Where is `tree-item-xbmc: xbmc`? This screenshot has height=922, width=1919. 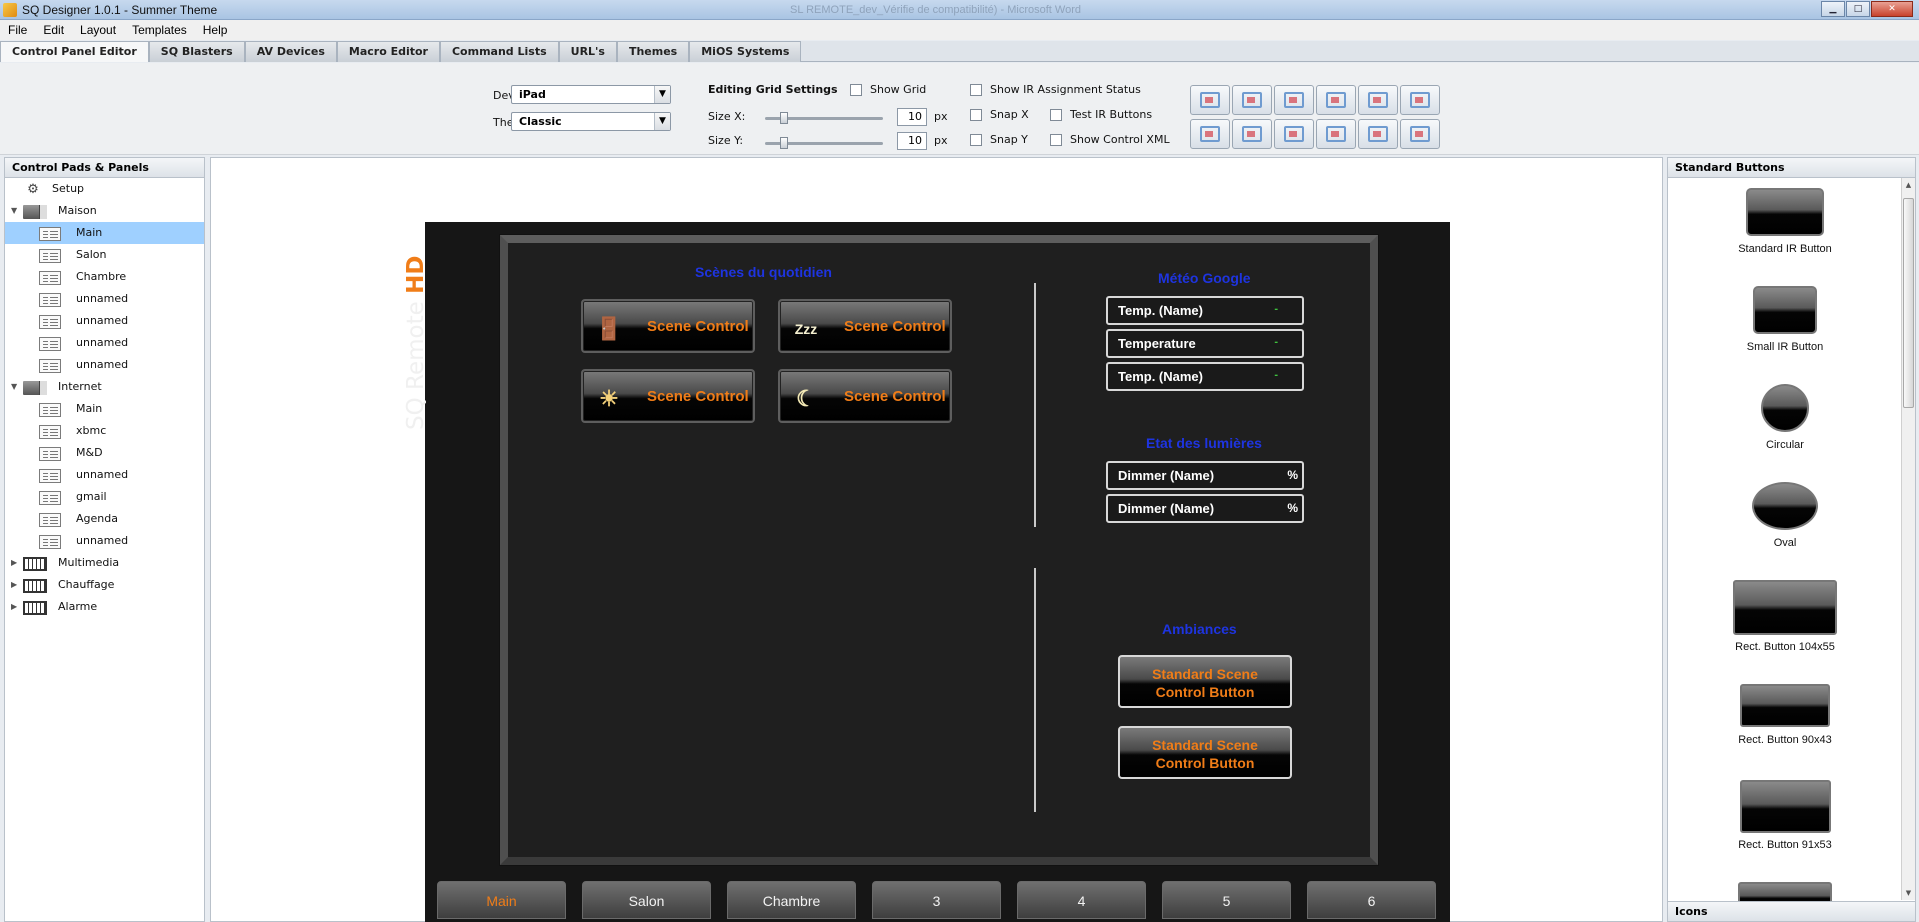
tree-item-xbmc: xbmc is located at coordinates (104, 431).